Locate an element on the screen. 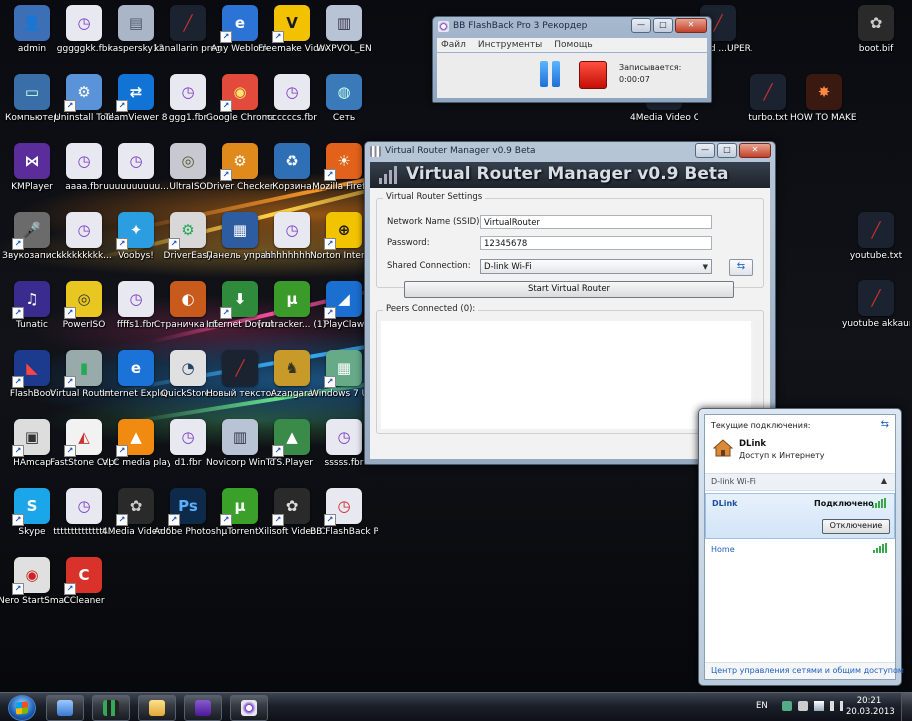  desktop-icon-ccleaner: C ↗ CCleaner is located at coordinates (84, 582).